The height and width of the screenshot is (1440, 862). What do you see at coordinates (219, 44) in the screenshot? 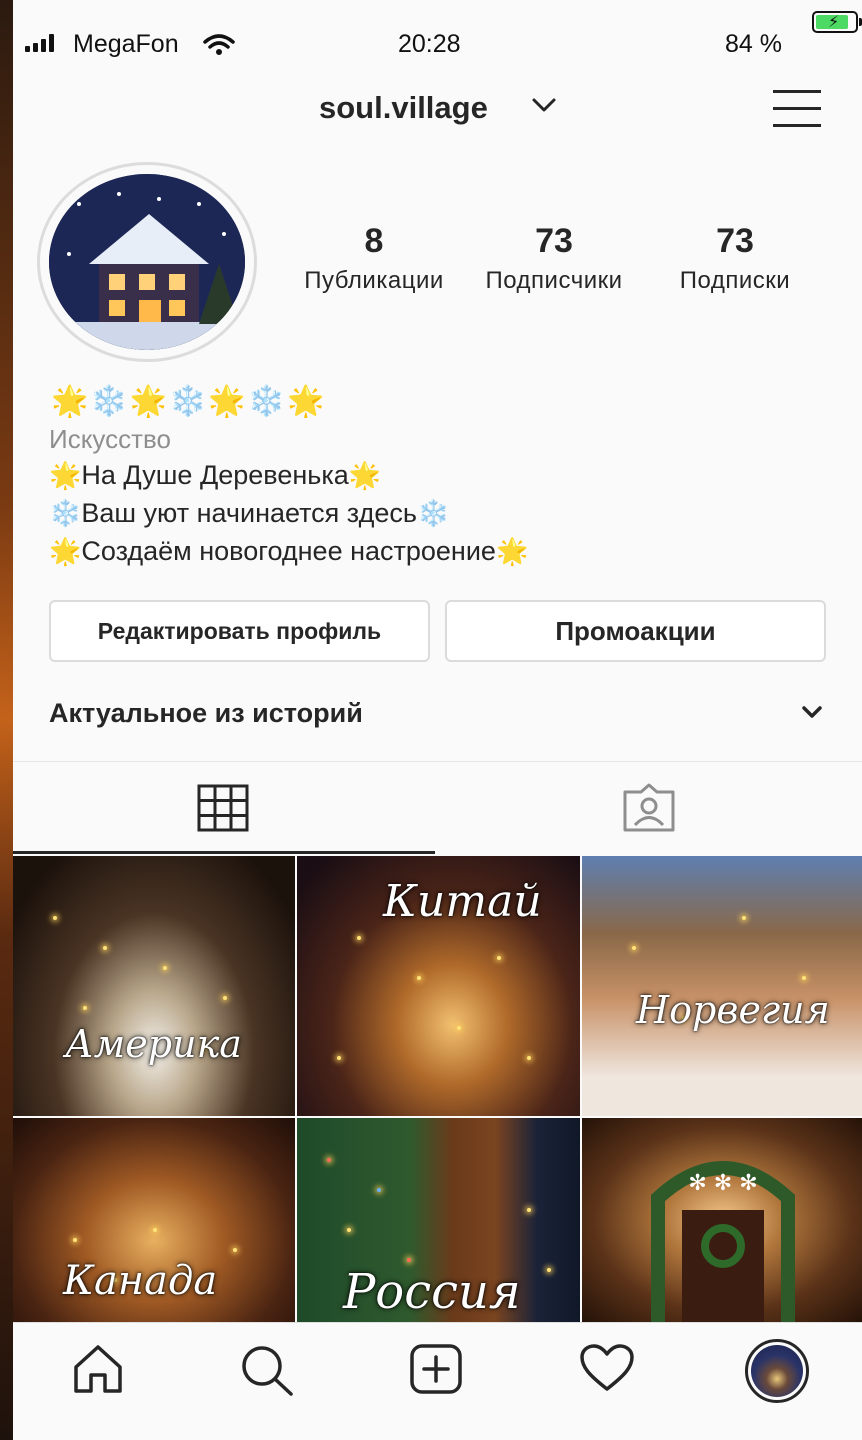
I see `wifi-icon` at bounding box center [219, 44].